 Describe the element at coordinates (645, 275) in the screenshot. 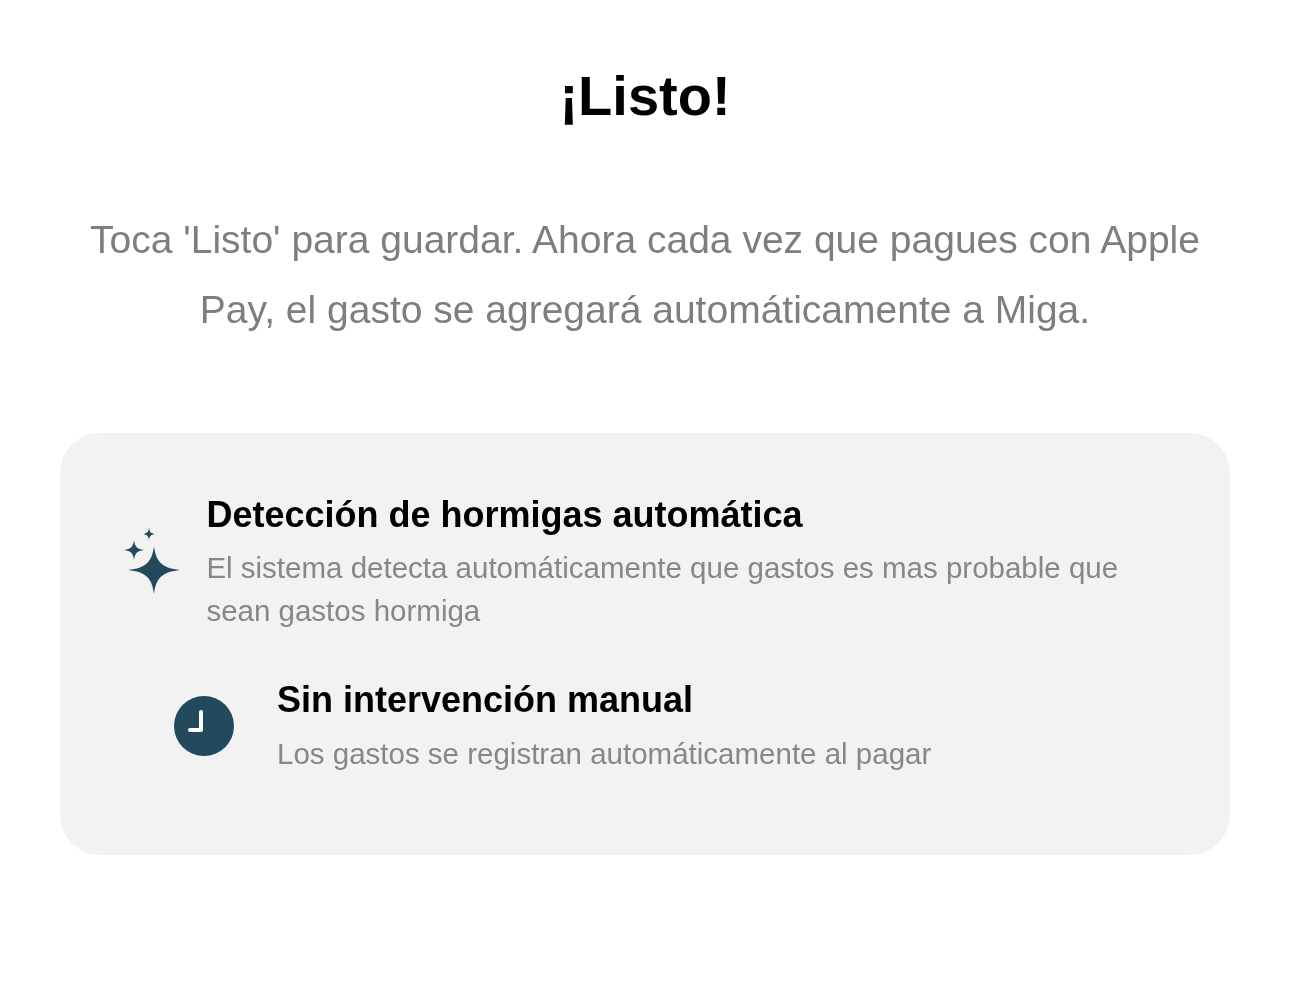

I see `message: Toca 'Listo' para guardar. Ahora cada vez que pagues con Apple Pay, el gasto se agregará automáticamente a Miga.` at that location.